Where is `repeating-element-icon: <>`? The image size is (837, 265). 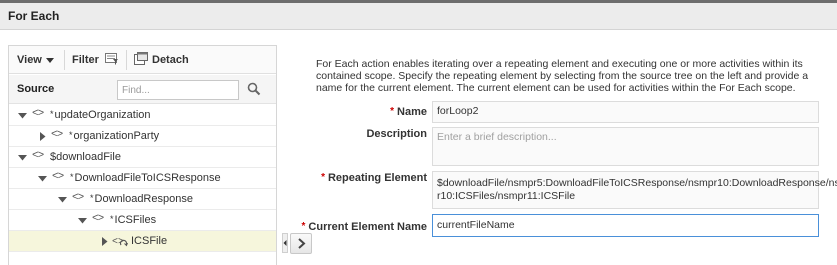 repeating-element-icon: <> is located at coordinates (120, 242).